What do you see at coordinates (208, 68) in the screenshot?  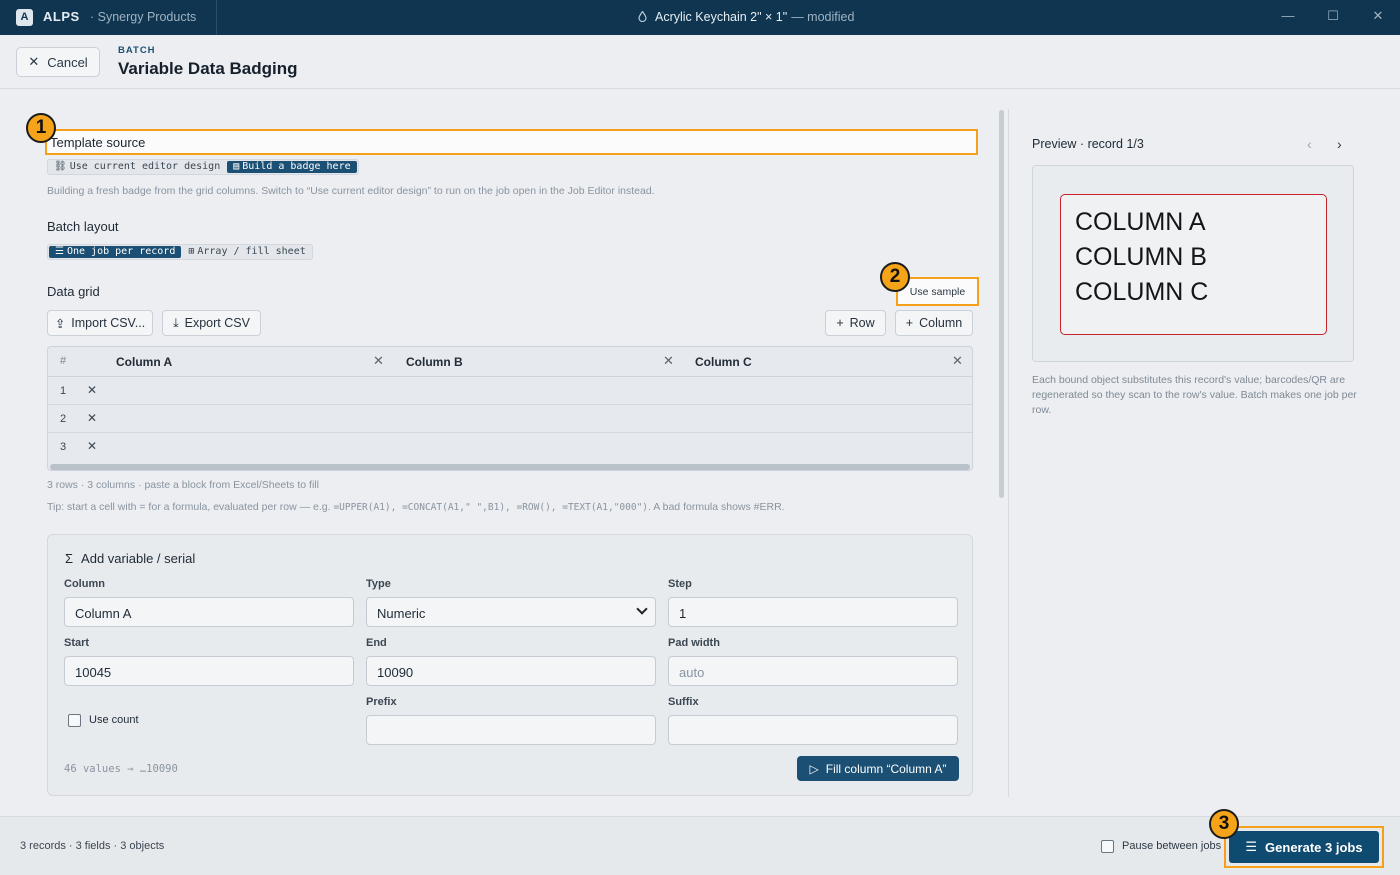 I see `page-title: Variable Data Badging` at bounding box center [208, 68].